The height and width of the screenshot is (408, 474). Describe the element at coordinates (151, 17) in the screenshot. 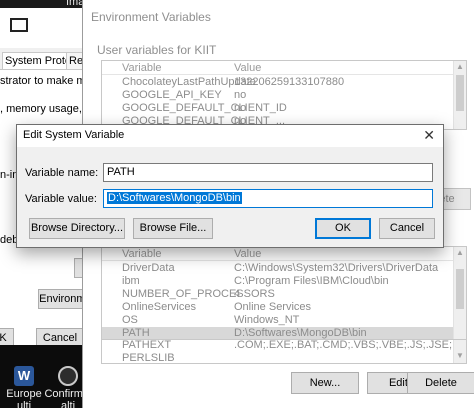

I see `window-title: Environment Variables` at that location.